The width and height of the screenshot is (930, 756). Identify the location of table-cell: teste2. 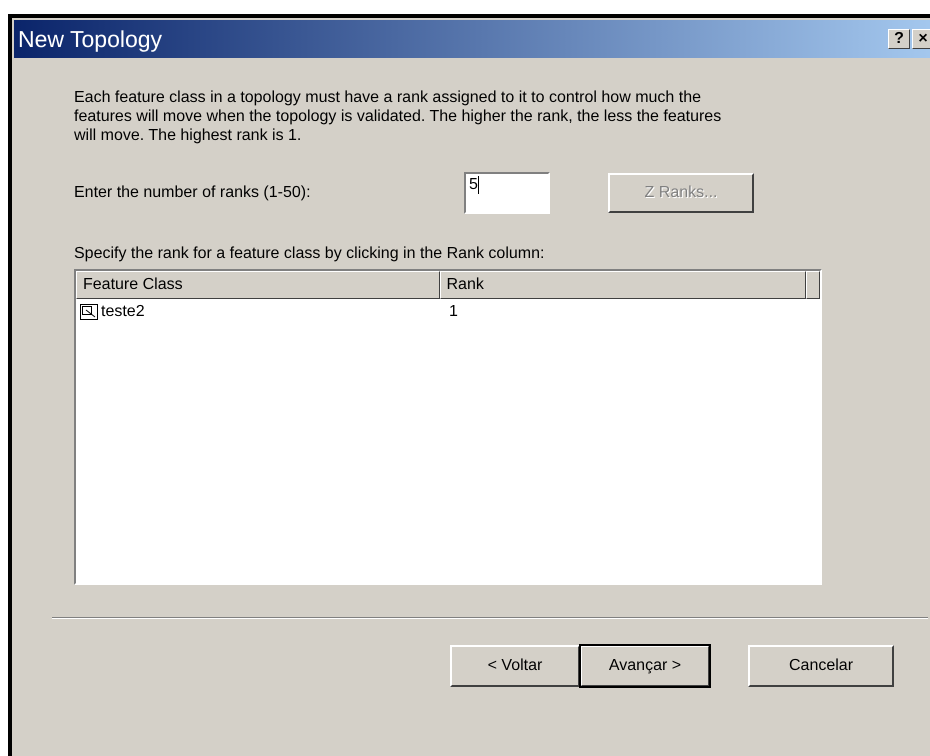
(258, 312).